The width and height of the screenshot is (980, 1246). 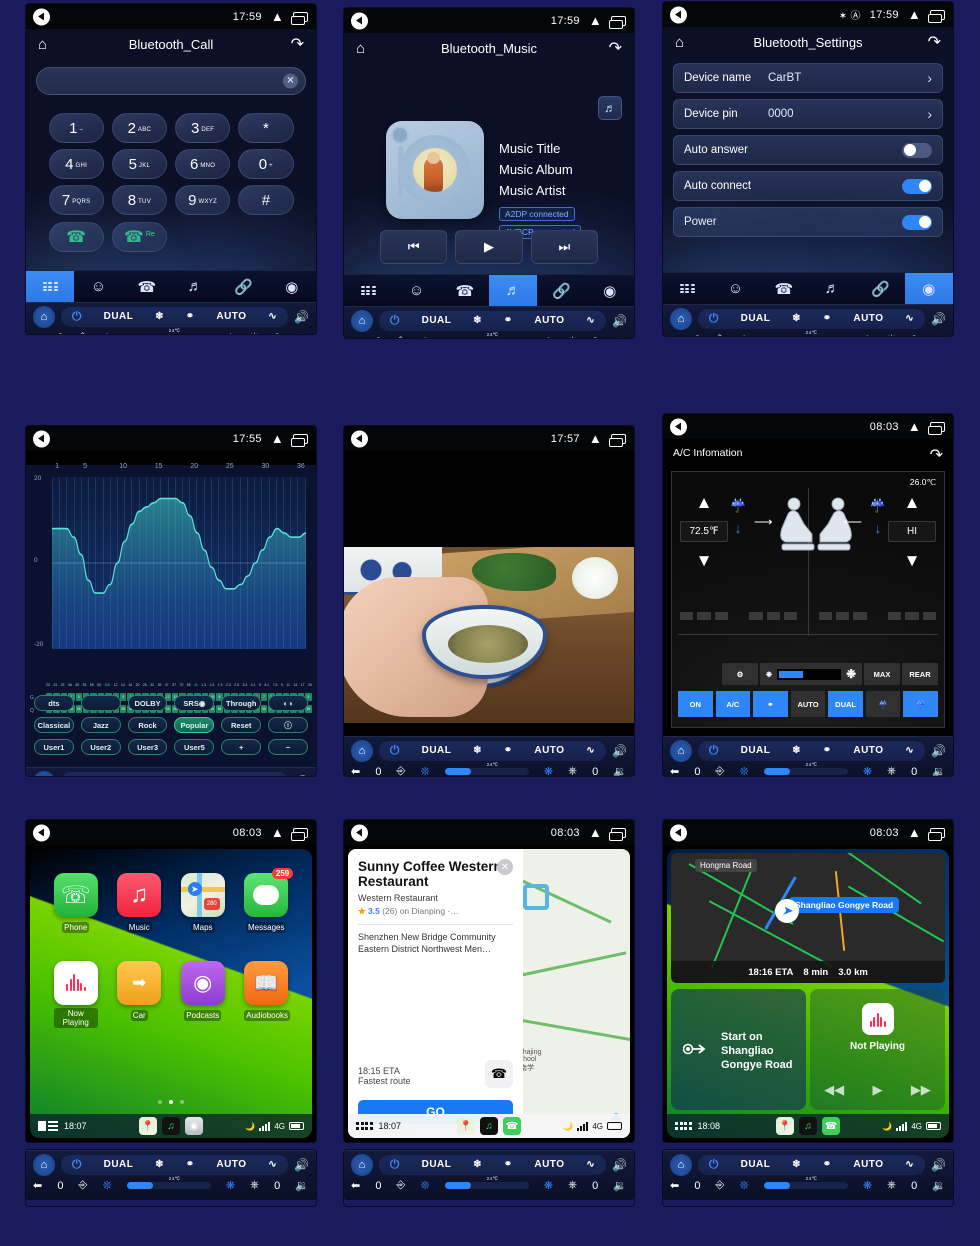 I want to click on on-button: ON, so click(x=695, y=704).